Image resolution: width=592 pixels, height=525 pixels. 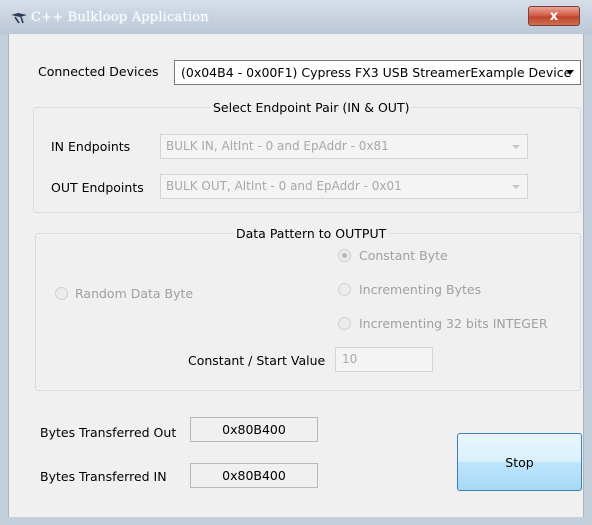 What do you see at coordinates (284, 186) in the screenshot?
I see `out-endpoints-value: BULK OUT, AltInt - 0 and EpAddr - 0x01` at bounding box center [284, 186].